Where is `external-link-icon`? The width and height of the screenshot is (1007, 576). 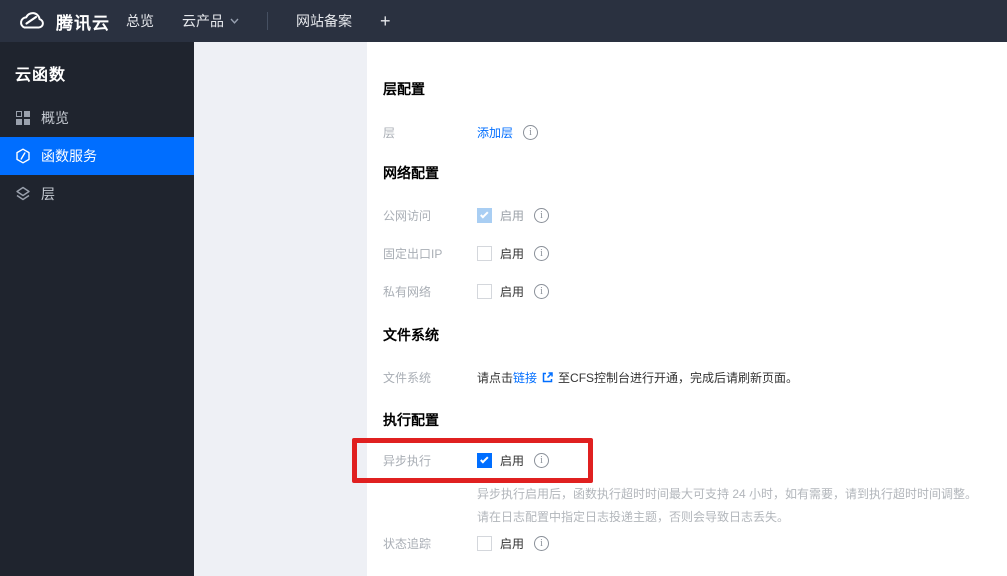 external-link-icon is located at coordinates (547, 376).